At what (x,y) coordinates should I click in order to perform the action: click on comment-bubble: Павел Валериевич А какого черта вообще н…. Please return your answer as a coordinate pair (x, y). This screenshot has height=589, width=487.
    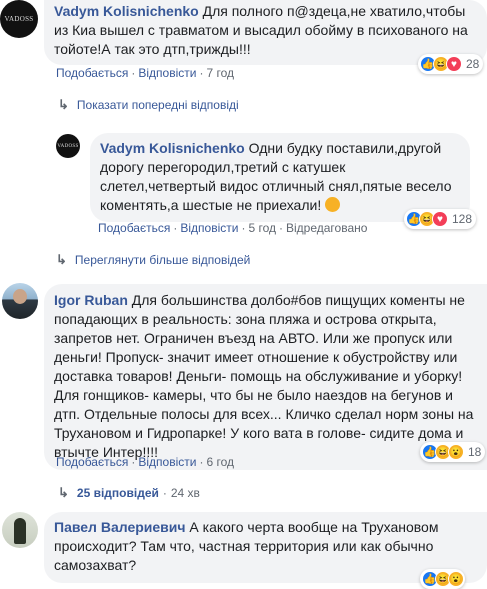
    Looking at the image, I should click on (265, 547).